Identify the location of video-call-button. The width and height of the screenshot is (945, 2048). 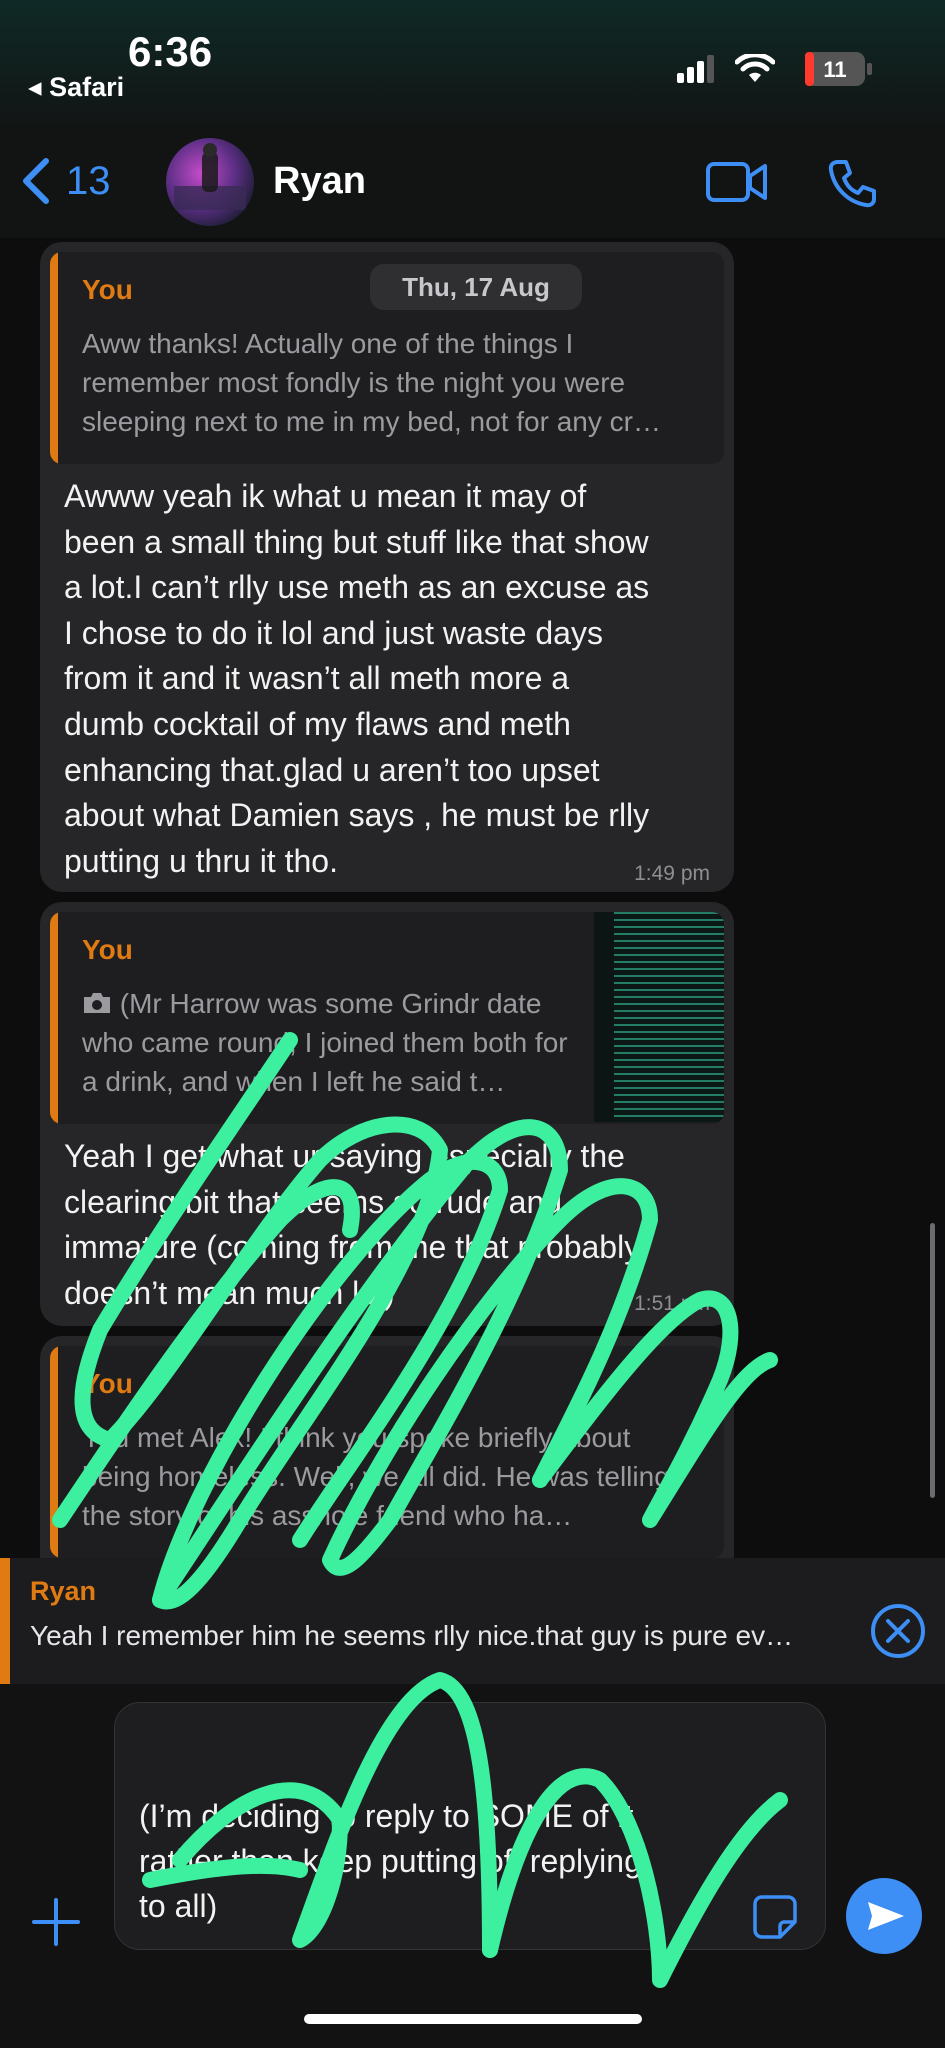
(737, 184).